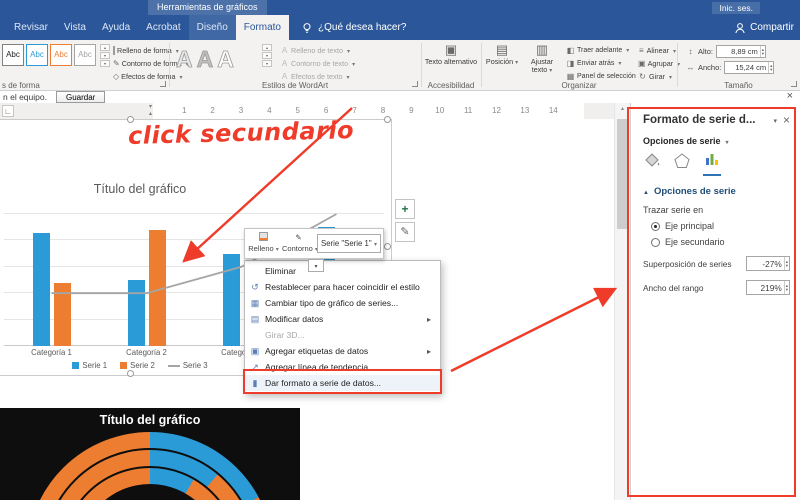 The image size is (800, 500). Describe the element at coordinates (146, 352) in the screenshot. I see `category-label: Categoría 2` at that location.